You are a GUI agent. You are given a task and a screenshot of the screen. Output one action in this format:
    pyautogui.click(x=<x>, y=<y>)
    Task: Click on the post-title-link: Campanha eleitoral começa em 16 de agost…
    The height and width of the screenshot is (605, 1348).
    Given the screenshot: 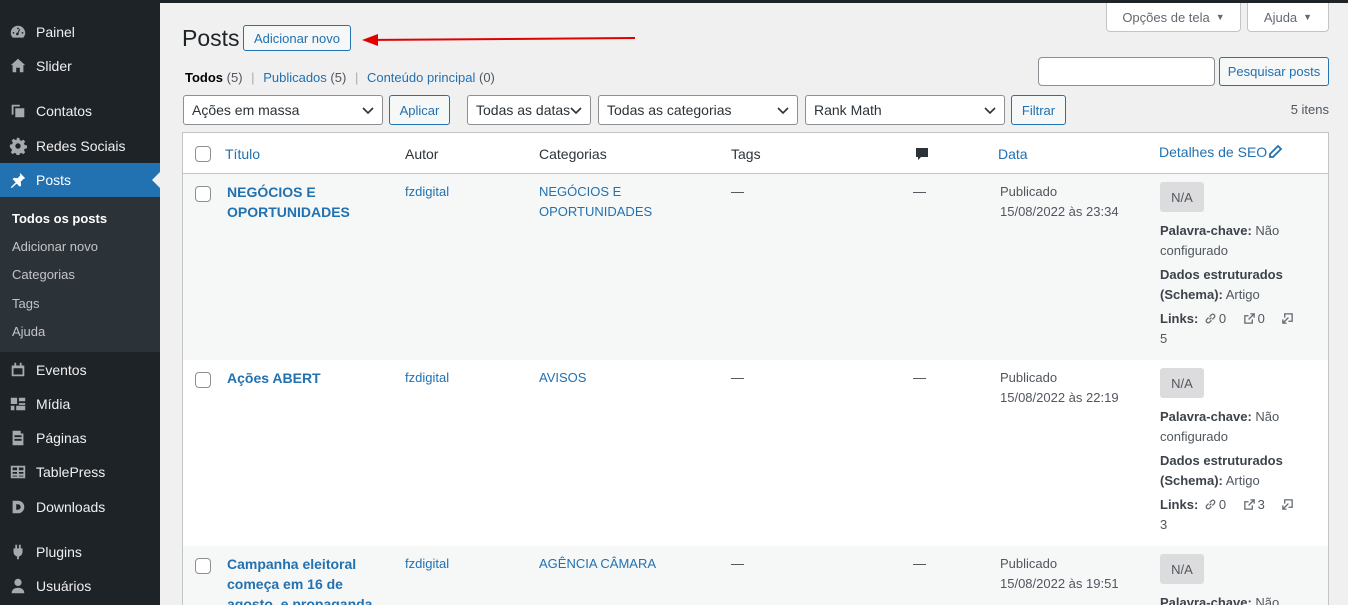 What is the action you would take?
    pyautogui.click(x=302, y=579)
    